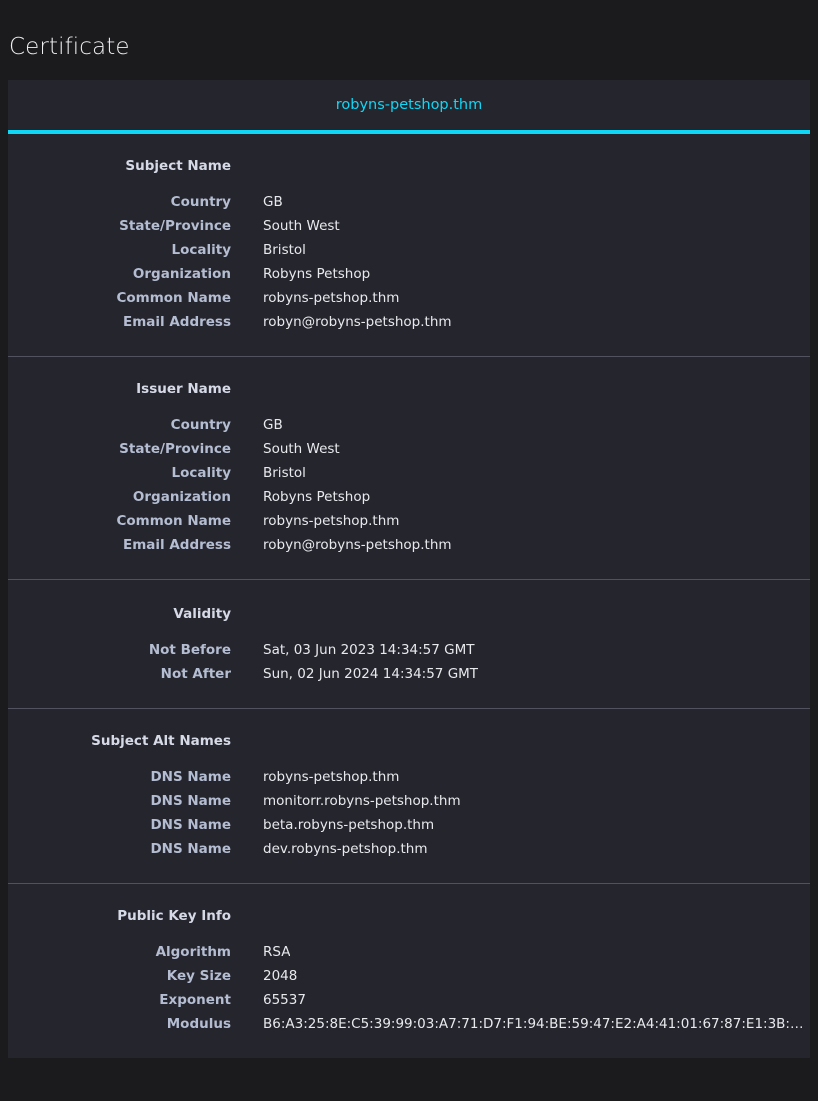 The height and width of the screenshot is (1101, 818). Describe the element at coordinates (198, 1024) in the screenshot. I see `row-label: Modulus` at that location.